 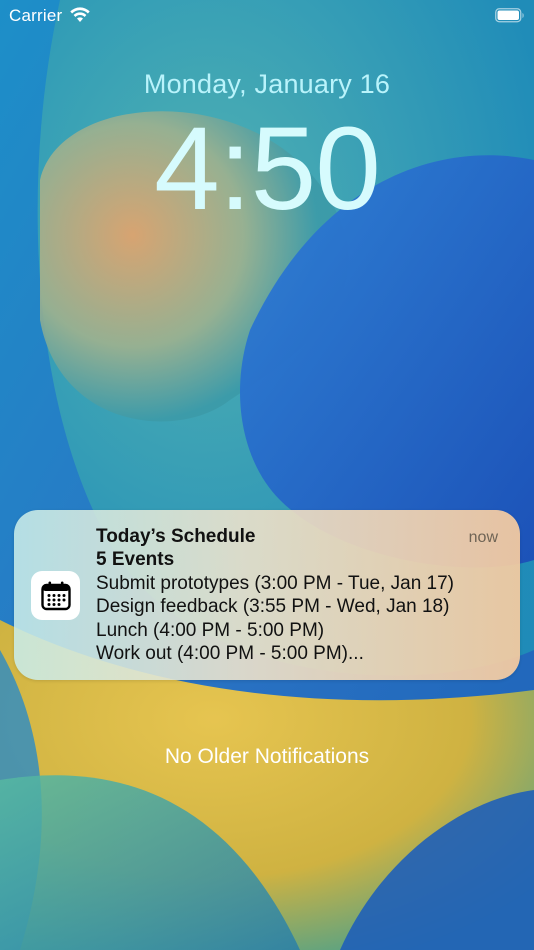 I want to click on lock-screen-time: 4:50, so click(x=267, y=169).